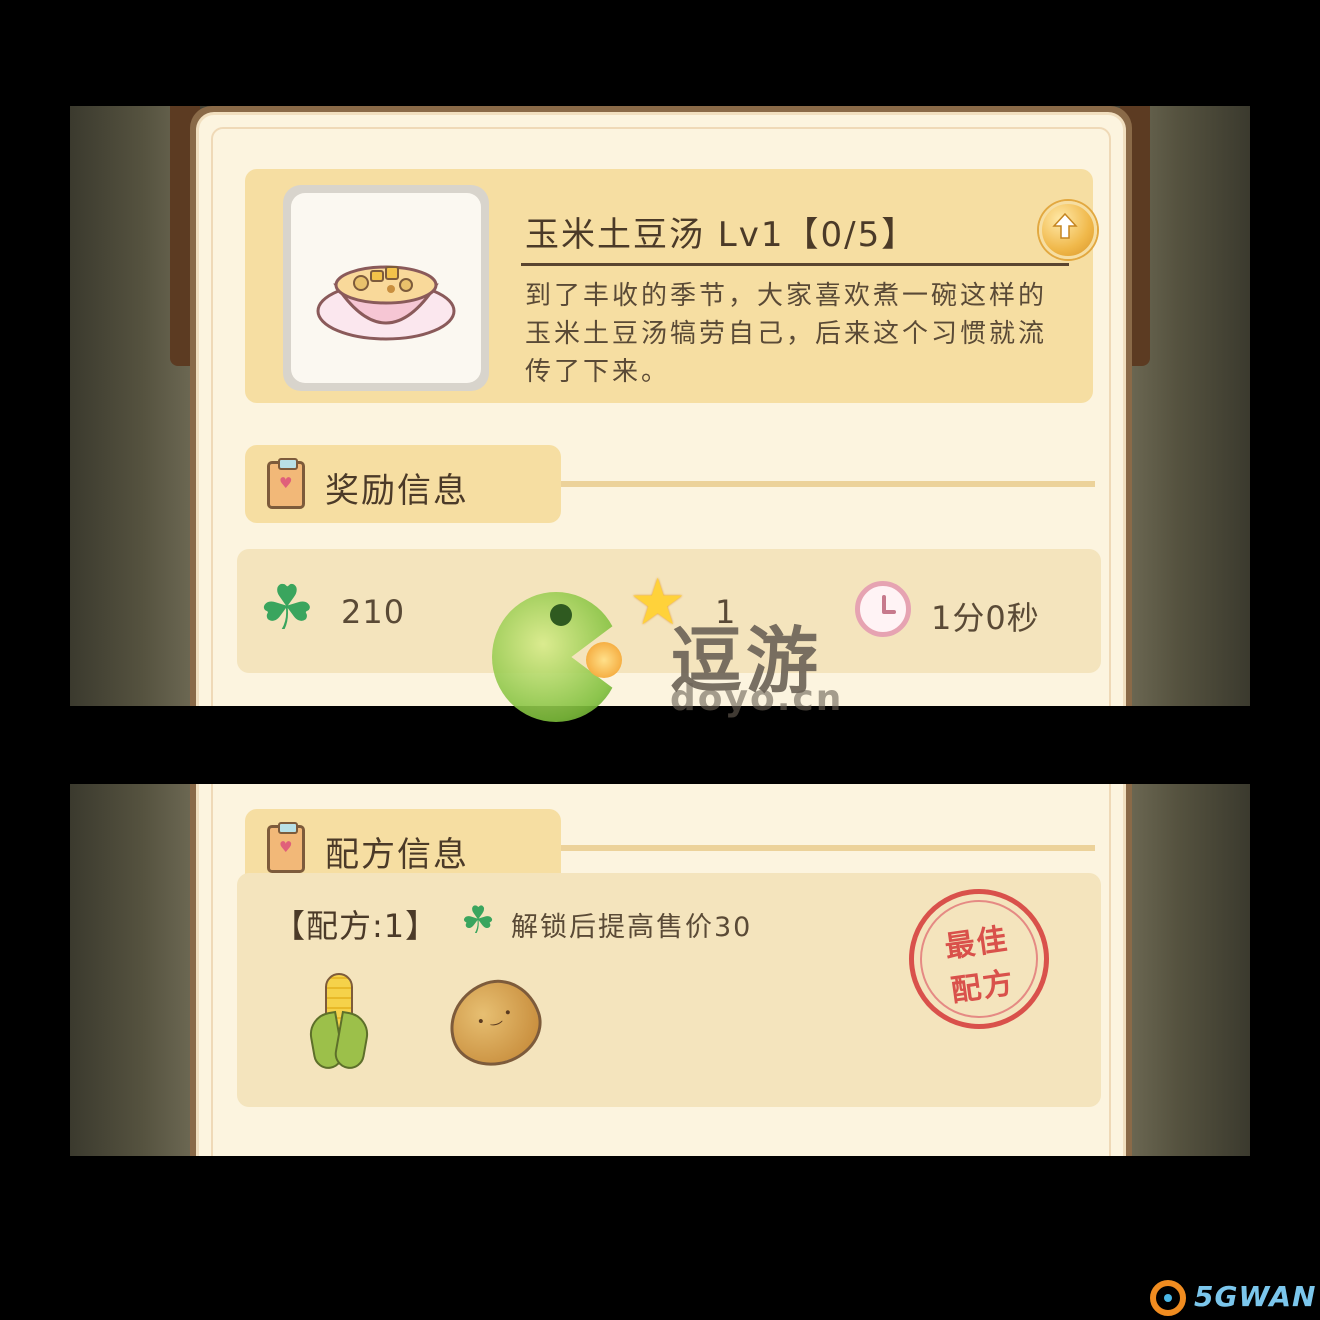 Image resolution: width=1320 pixels, height=1320 pixels. What do you see at coordinates (883, 609) in the screenshot?
I see `clock-icon` at bounding box center [883, 609].